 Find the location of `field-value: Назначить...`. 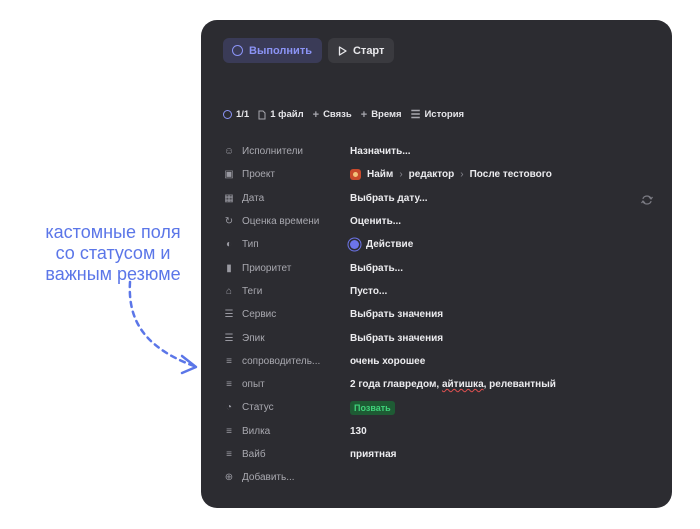

field-value: Назначить... is located at coordinates (380, 151).